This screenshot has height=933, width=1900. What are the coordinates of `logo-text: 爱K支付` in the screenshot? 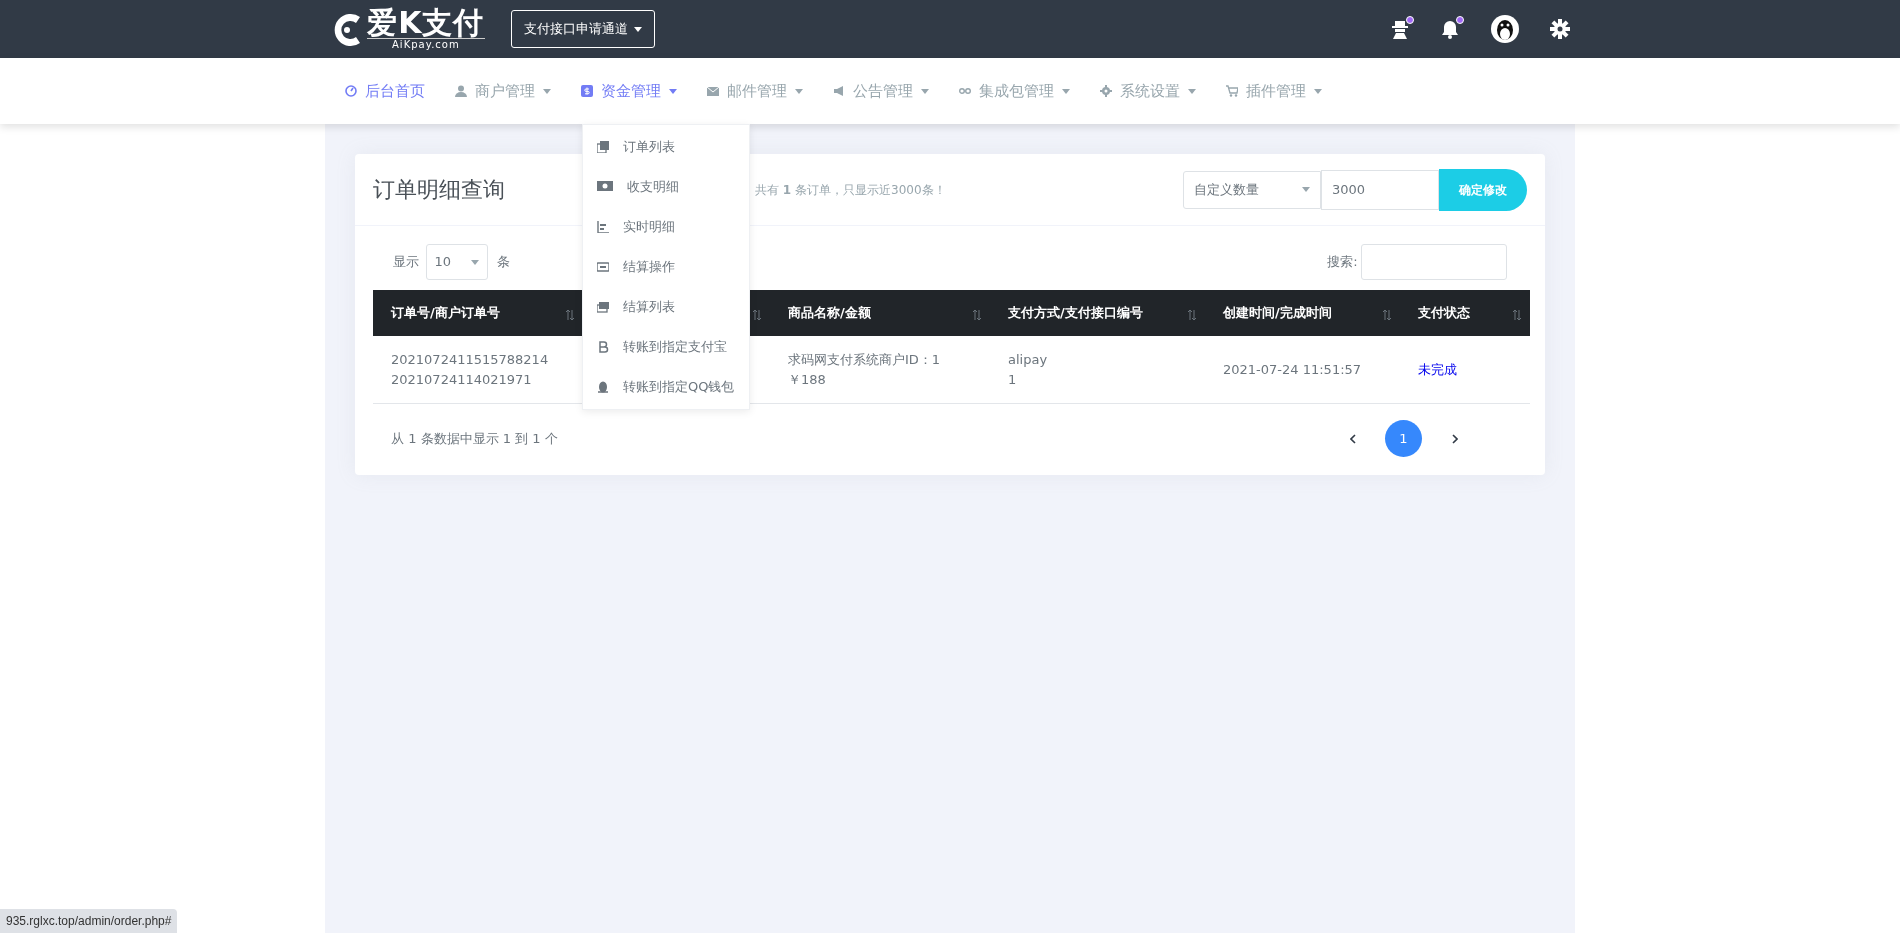 It's located at (426, 22).